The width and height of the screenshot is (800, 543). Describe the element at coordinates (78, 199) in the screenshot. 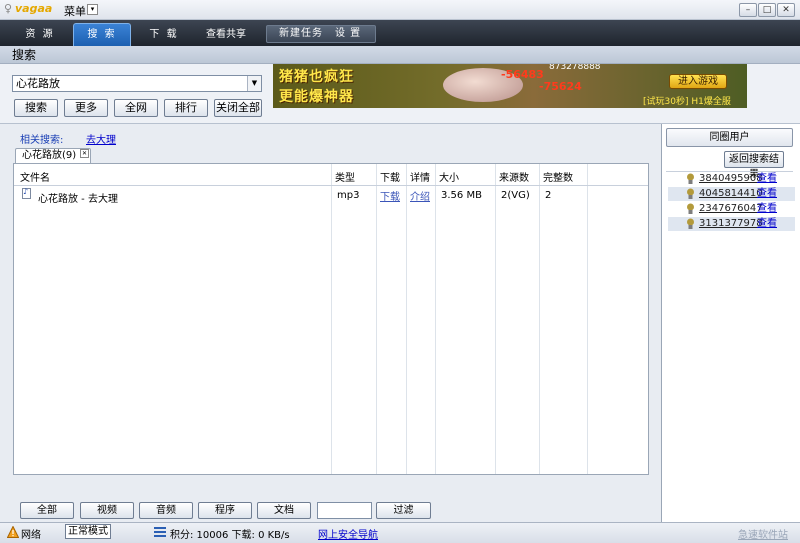

I see `row-filename: 心花路放 - 去大理` at that location.